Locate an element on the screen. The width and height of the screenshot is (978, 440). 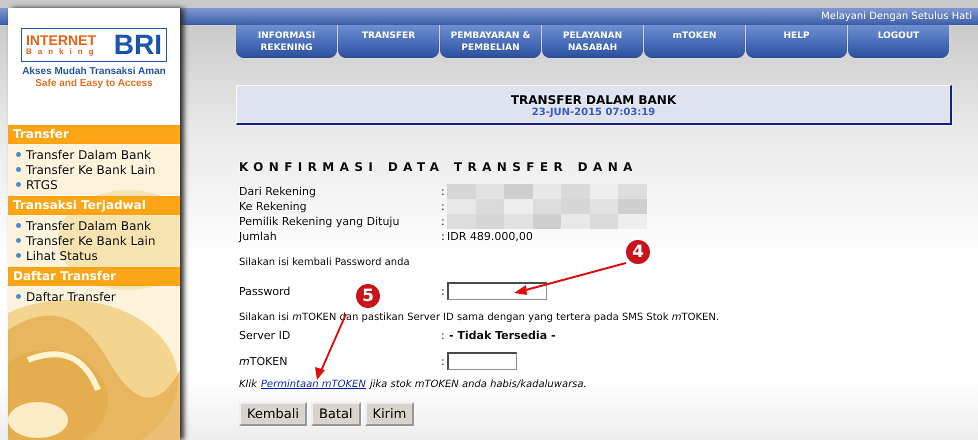
nav-tab: PEMBAYARAN & PEMBELIAN is located at coordinates (490, 41).